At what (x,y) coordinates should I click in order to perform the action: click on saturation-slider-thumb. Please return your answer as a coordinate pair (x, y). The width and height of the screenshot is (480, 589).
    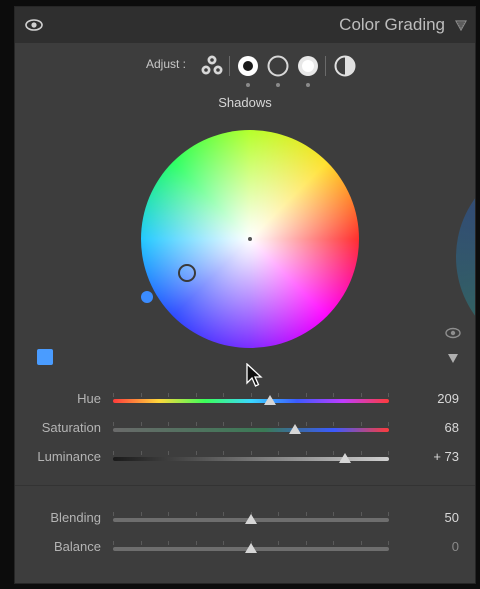
    Looking at the image, I should click on (295, 429).